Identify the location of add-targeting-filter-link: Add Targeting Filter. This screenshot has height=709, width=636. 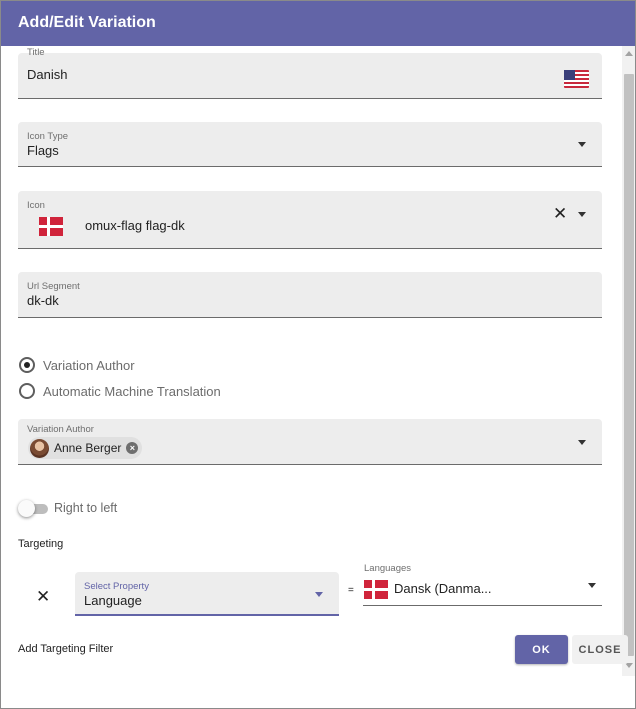
(65, 649).